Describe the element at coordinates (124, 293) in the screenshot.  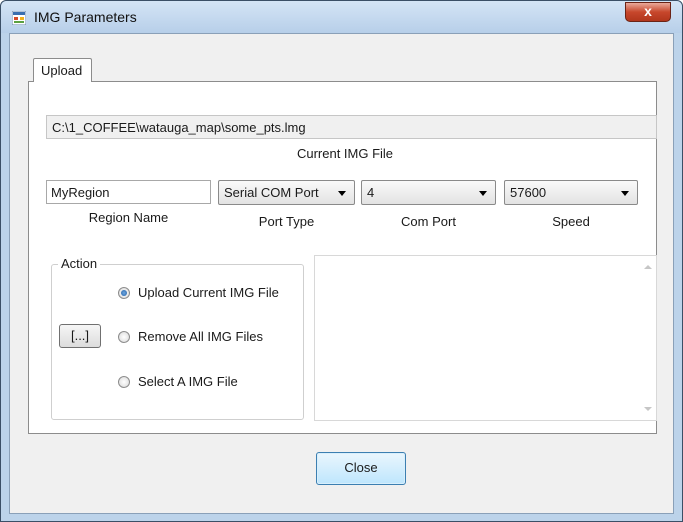
I see `radio-upload-current` at that location.